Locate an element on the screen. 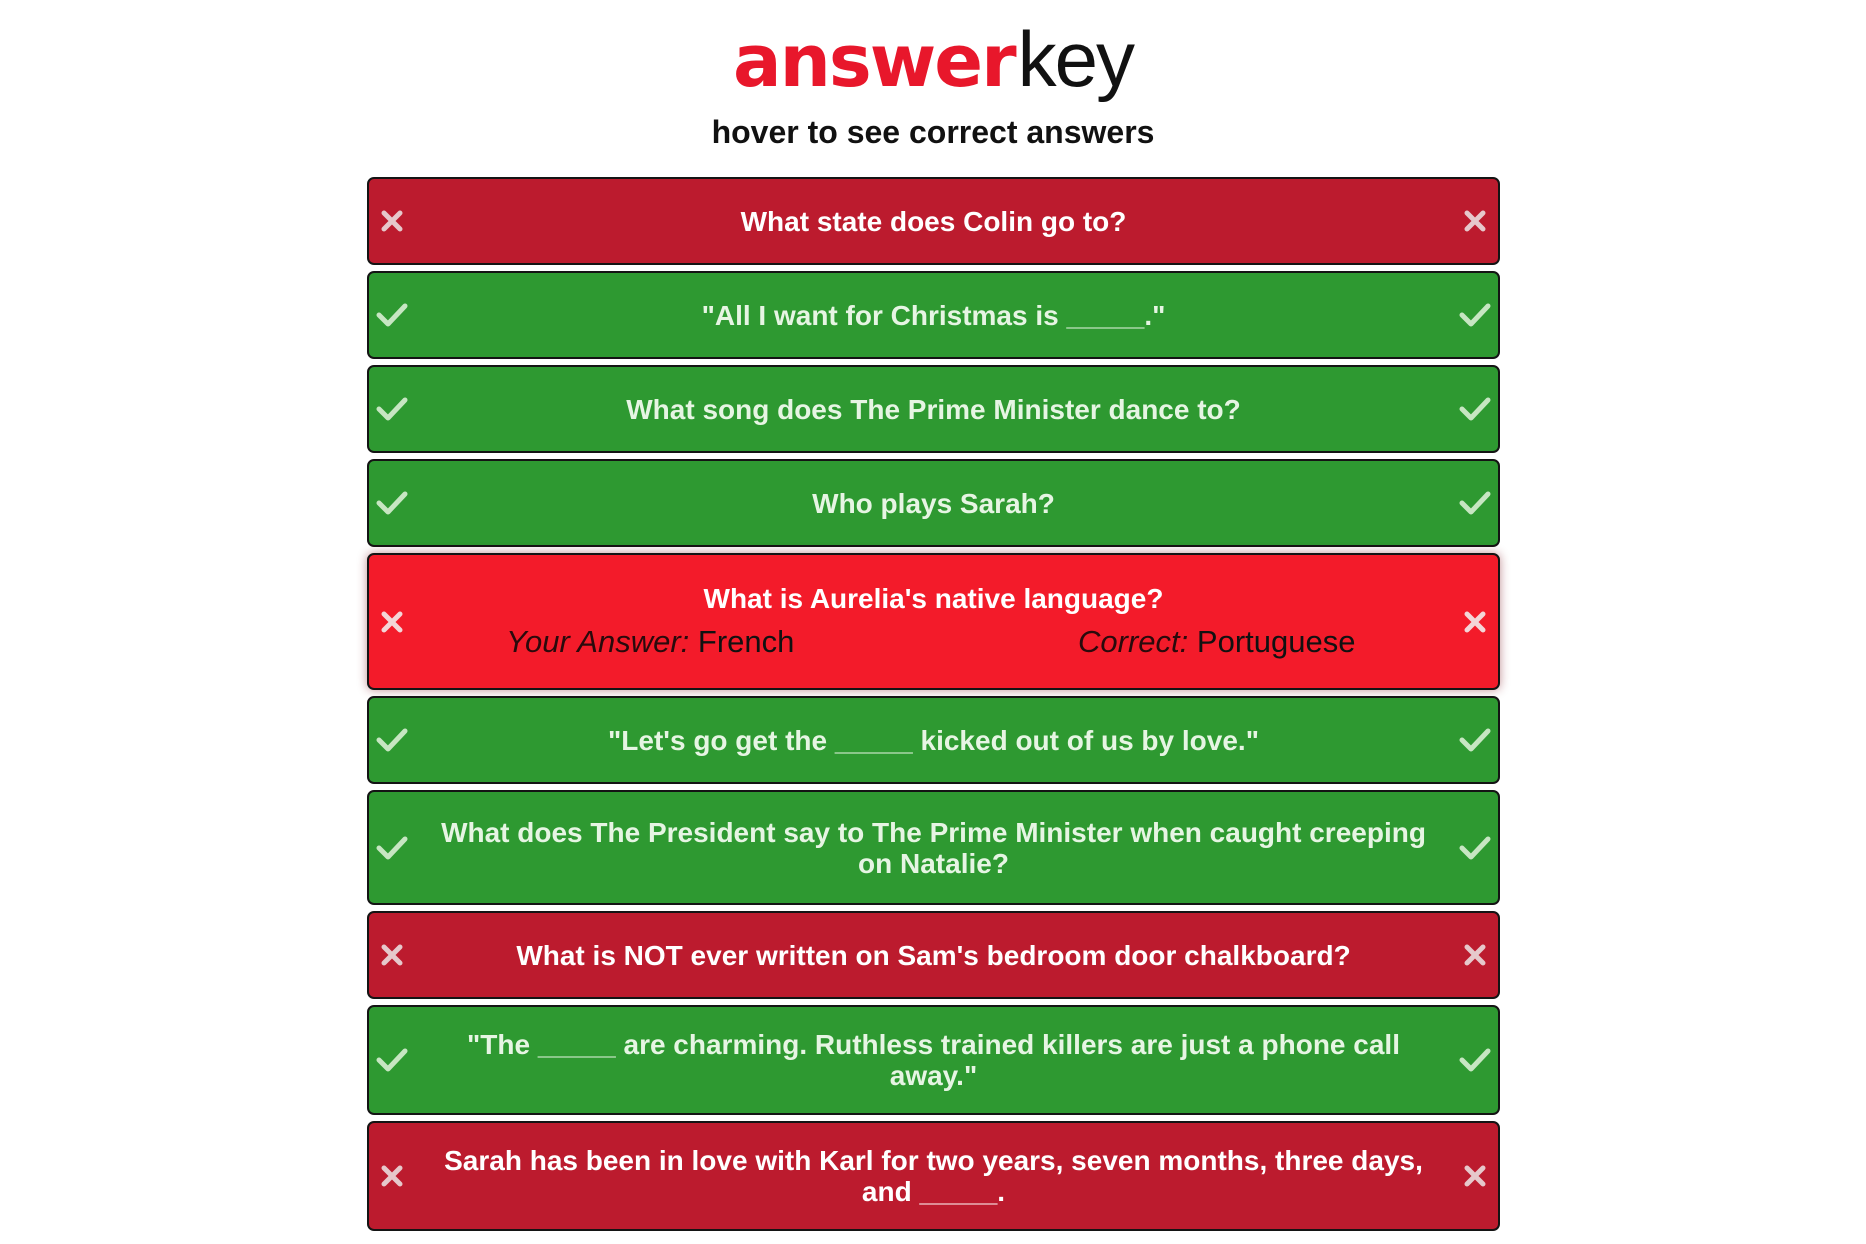  correct-answer-value: Portuguese is located at coordinates (1276, 641).